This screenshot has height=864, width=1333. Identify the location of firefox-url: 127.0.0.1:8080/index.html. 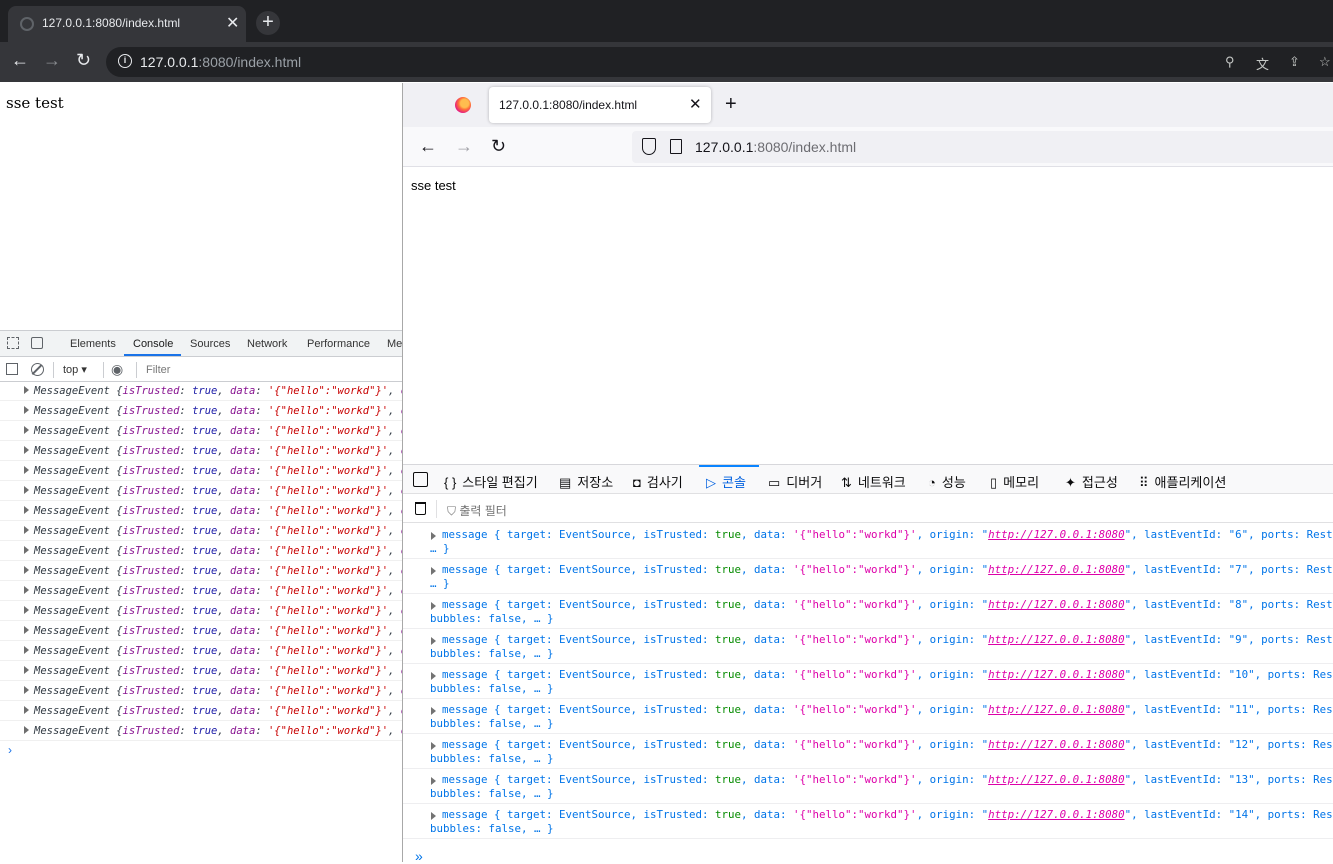
(775, 147).